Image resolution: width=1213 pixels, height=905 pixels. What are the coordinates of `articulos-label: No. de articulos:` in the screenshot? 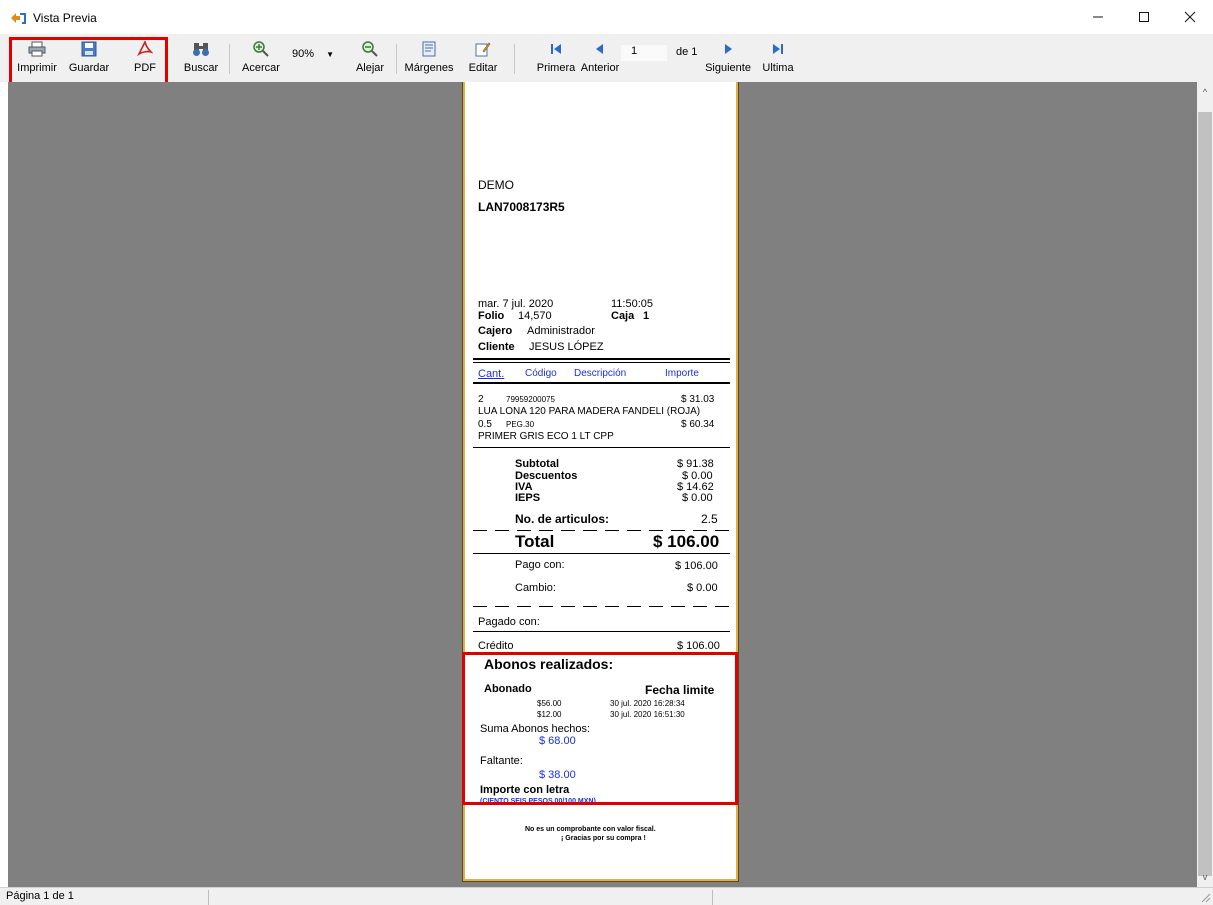 It's located at (562, 519).